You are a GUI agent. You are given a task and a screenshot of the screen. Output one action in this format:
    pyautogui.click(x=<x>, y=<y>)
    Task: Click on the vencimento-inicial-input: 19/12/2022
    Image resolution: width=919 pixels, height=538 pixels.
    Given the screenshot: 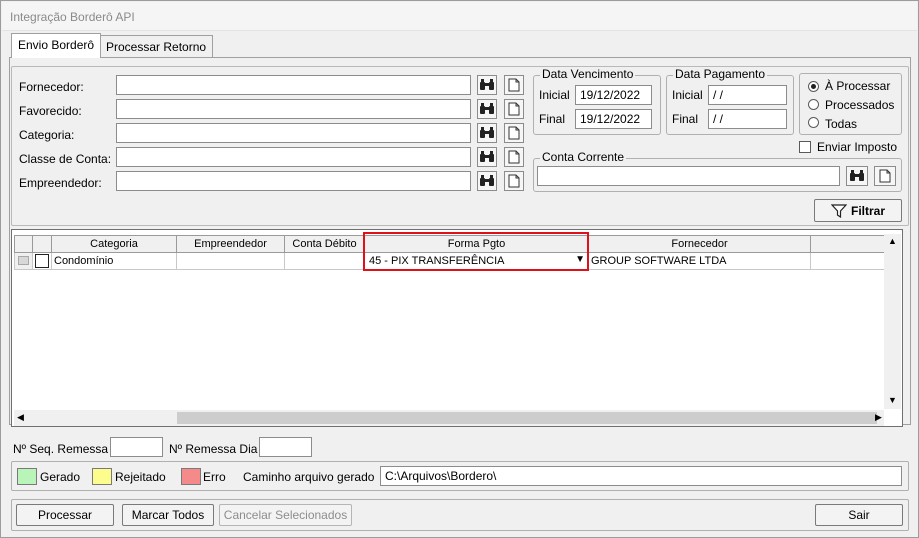 What is the action you would take?
    pyautogui.click(x=613, y=95)
    